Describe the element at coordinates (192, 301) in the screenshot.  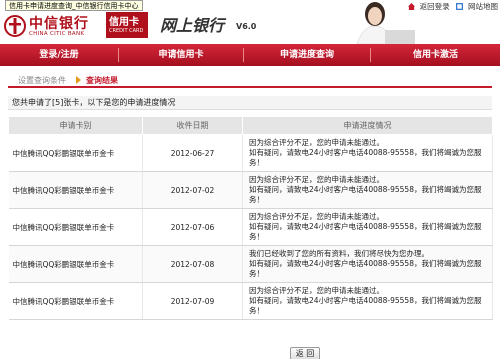
I see `date-cell: 2012-07-09` at that location.